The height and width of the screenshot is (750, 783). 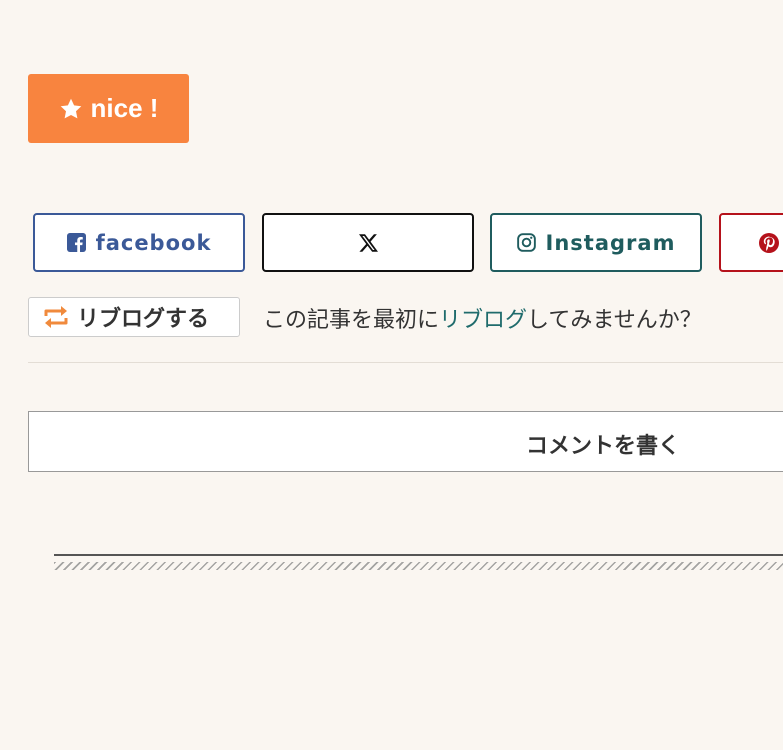 I want to click on reblog-prompt-link: リブログ, so click(x=483, y=320).